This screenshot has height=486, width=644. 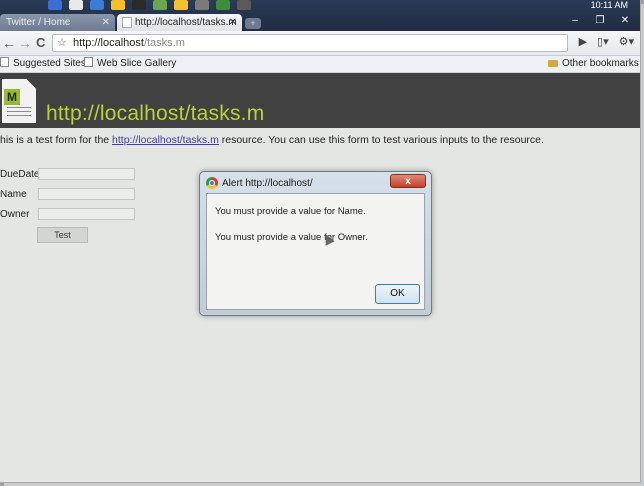 I want to click on resource-link: http://localhost/tasks.m, so click(x=165, y=140).